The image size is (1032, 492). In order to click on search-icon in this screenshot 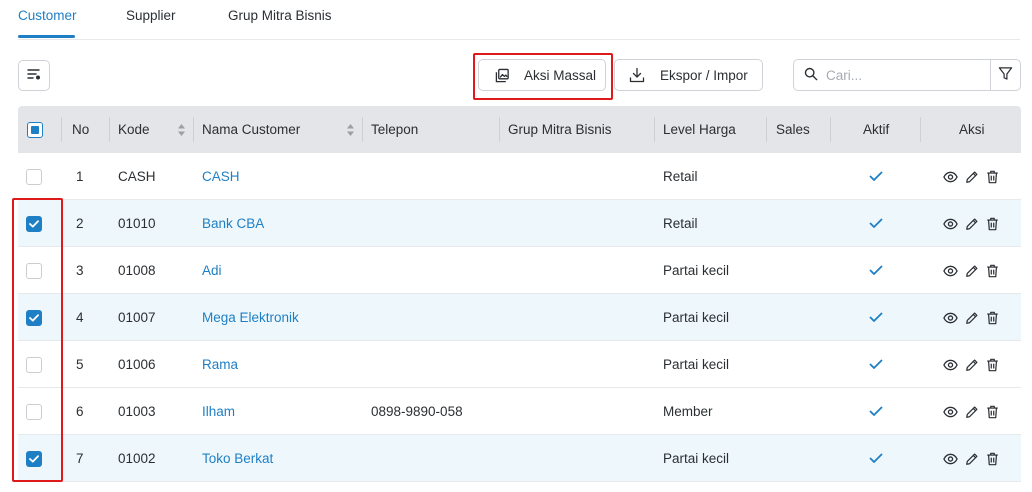, I will do `click(811, 75)`.